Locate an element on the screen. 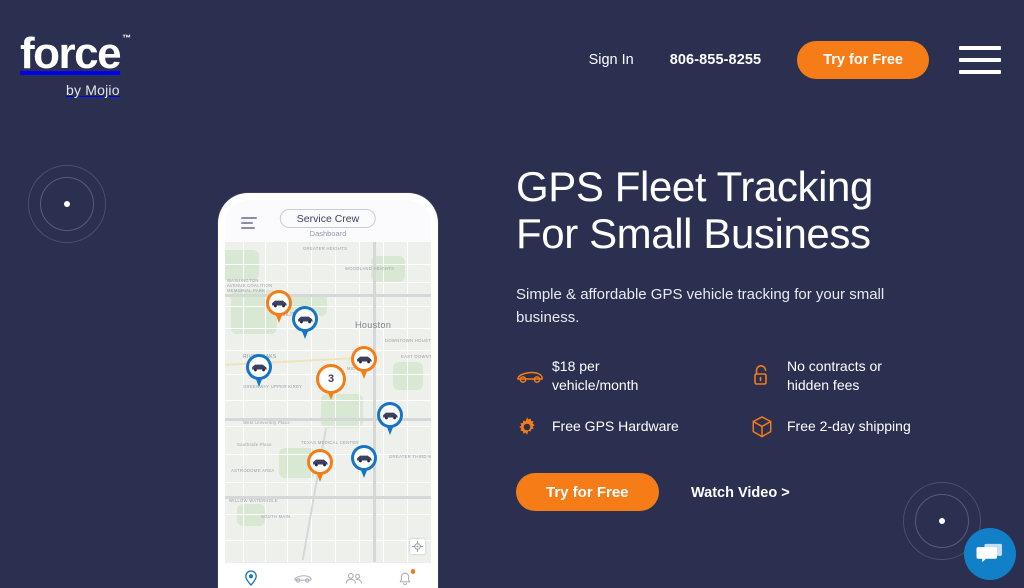  feature-item-no-contracts: No contracts or hidden fees is located at coordinates (868, 376).